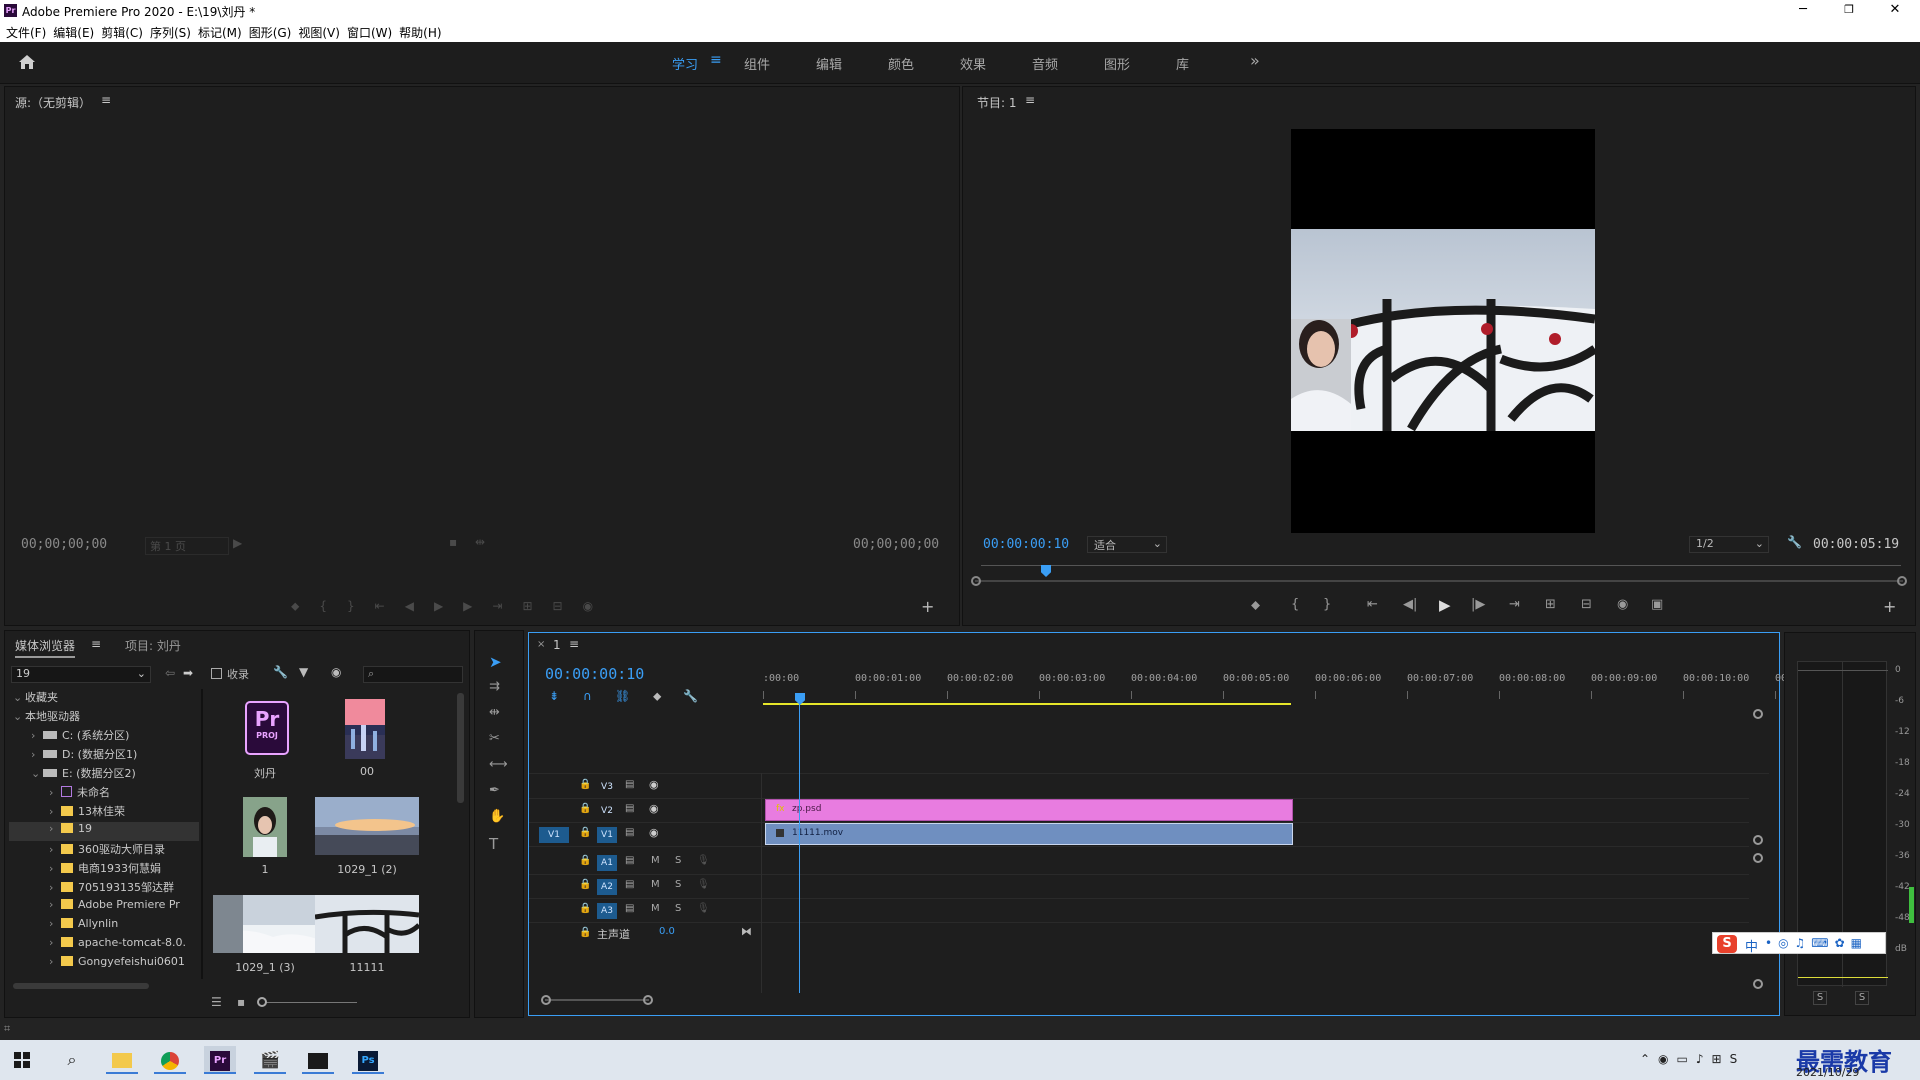 This screenshot has height=1080, width=1920. Describe the element at coordinates (241, 1002) in the screenshot. I see `icon-view-icon: ▪` at that location.